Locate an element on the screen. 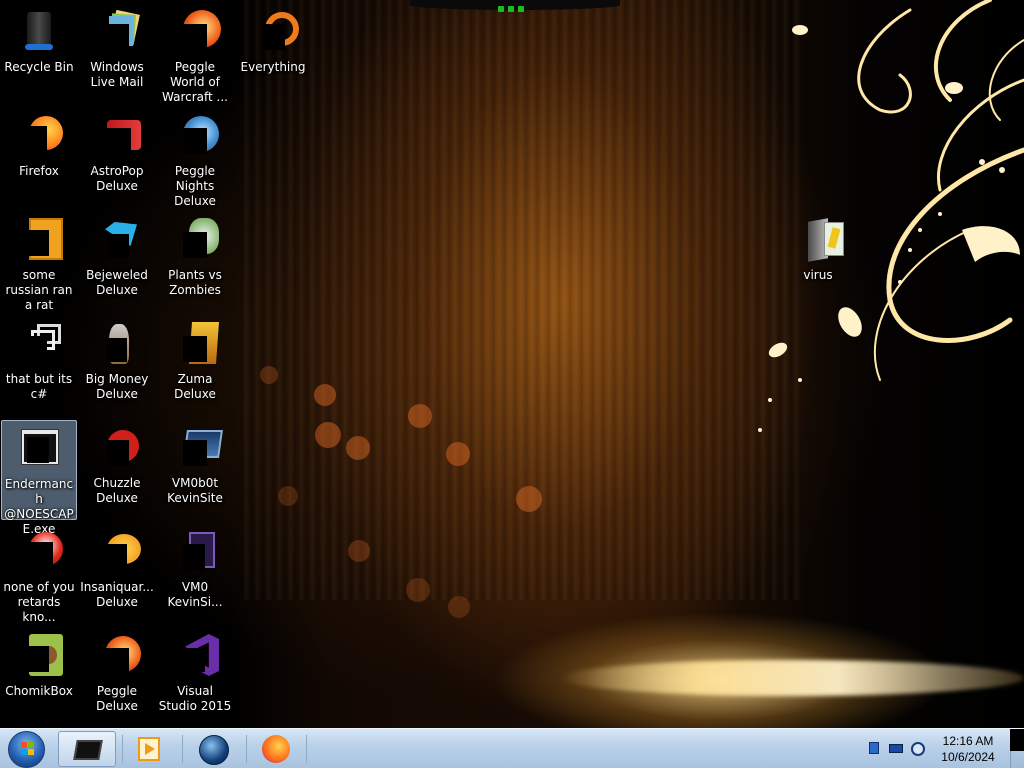  desktop-icon-recycle-bin: Recycle Bin is located at coordinates (39, 54).